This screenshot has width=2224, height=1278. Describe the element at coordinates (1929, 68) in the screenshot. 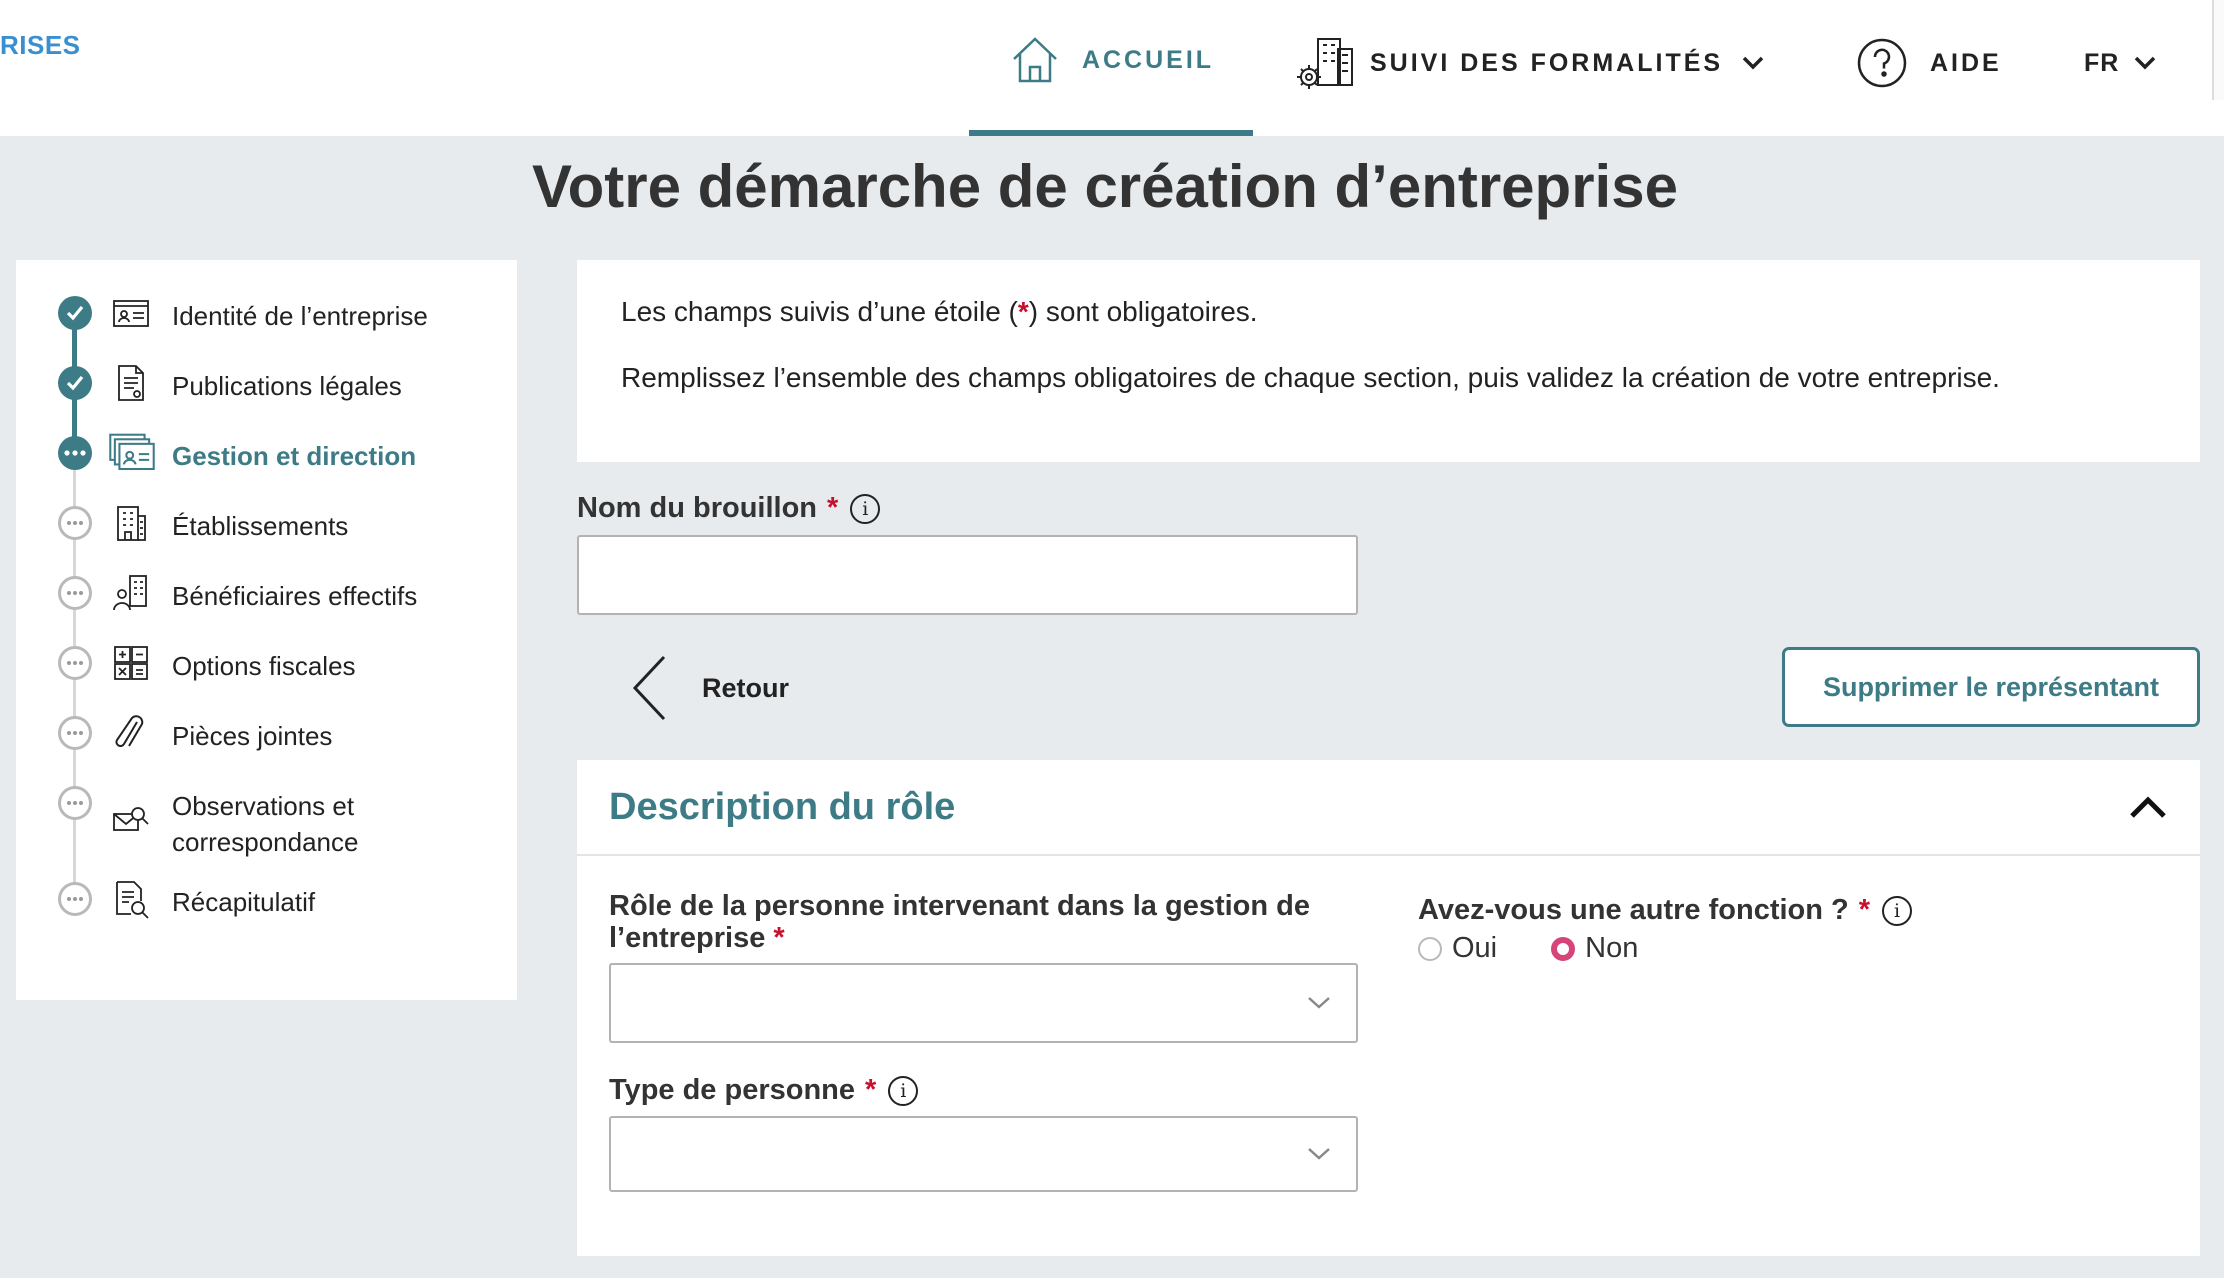

I see `nav-help: AIDE` at that location.